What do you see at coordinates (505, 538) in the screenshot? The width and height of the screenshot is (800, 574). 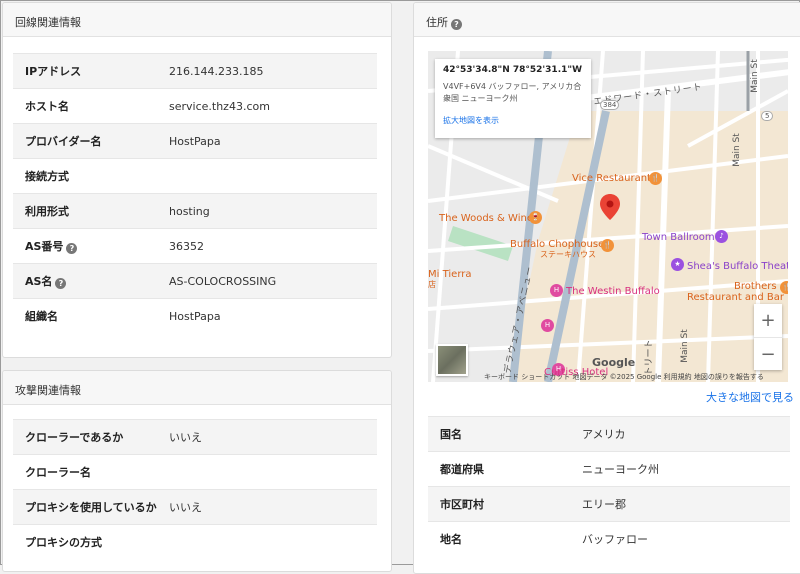 I see `row-key-place: 地名` at bounding box center [505, 538].